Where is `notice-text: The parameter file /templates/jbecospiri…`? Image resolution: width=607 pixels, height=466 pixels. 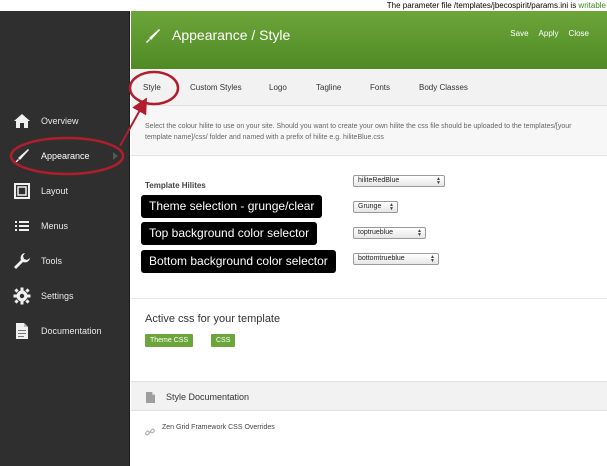 notice-text: The parameter file /templates/jbecospiri… is located at coordinates (482, 5).